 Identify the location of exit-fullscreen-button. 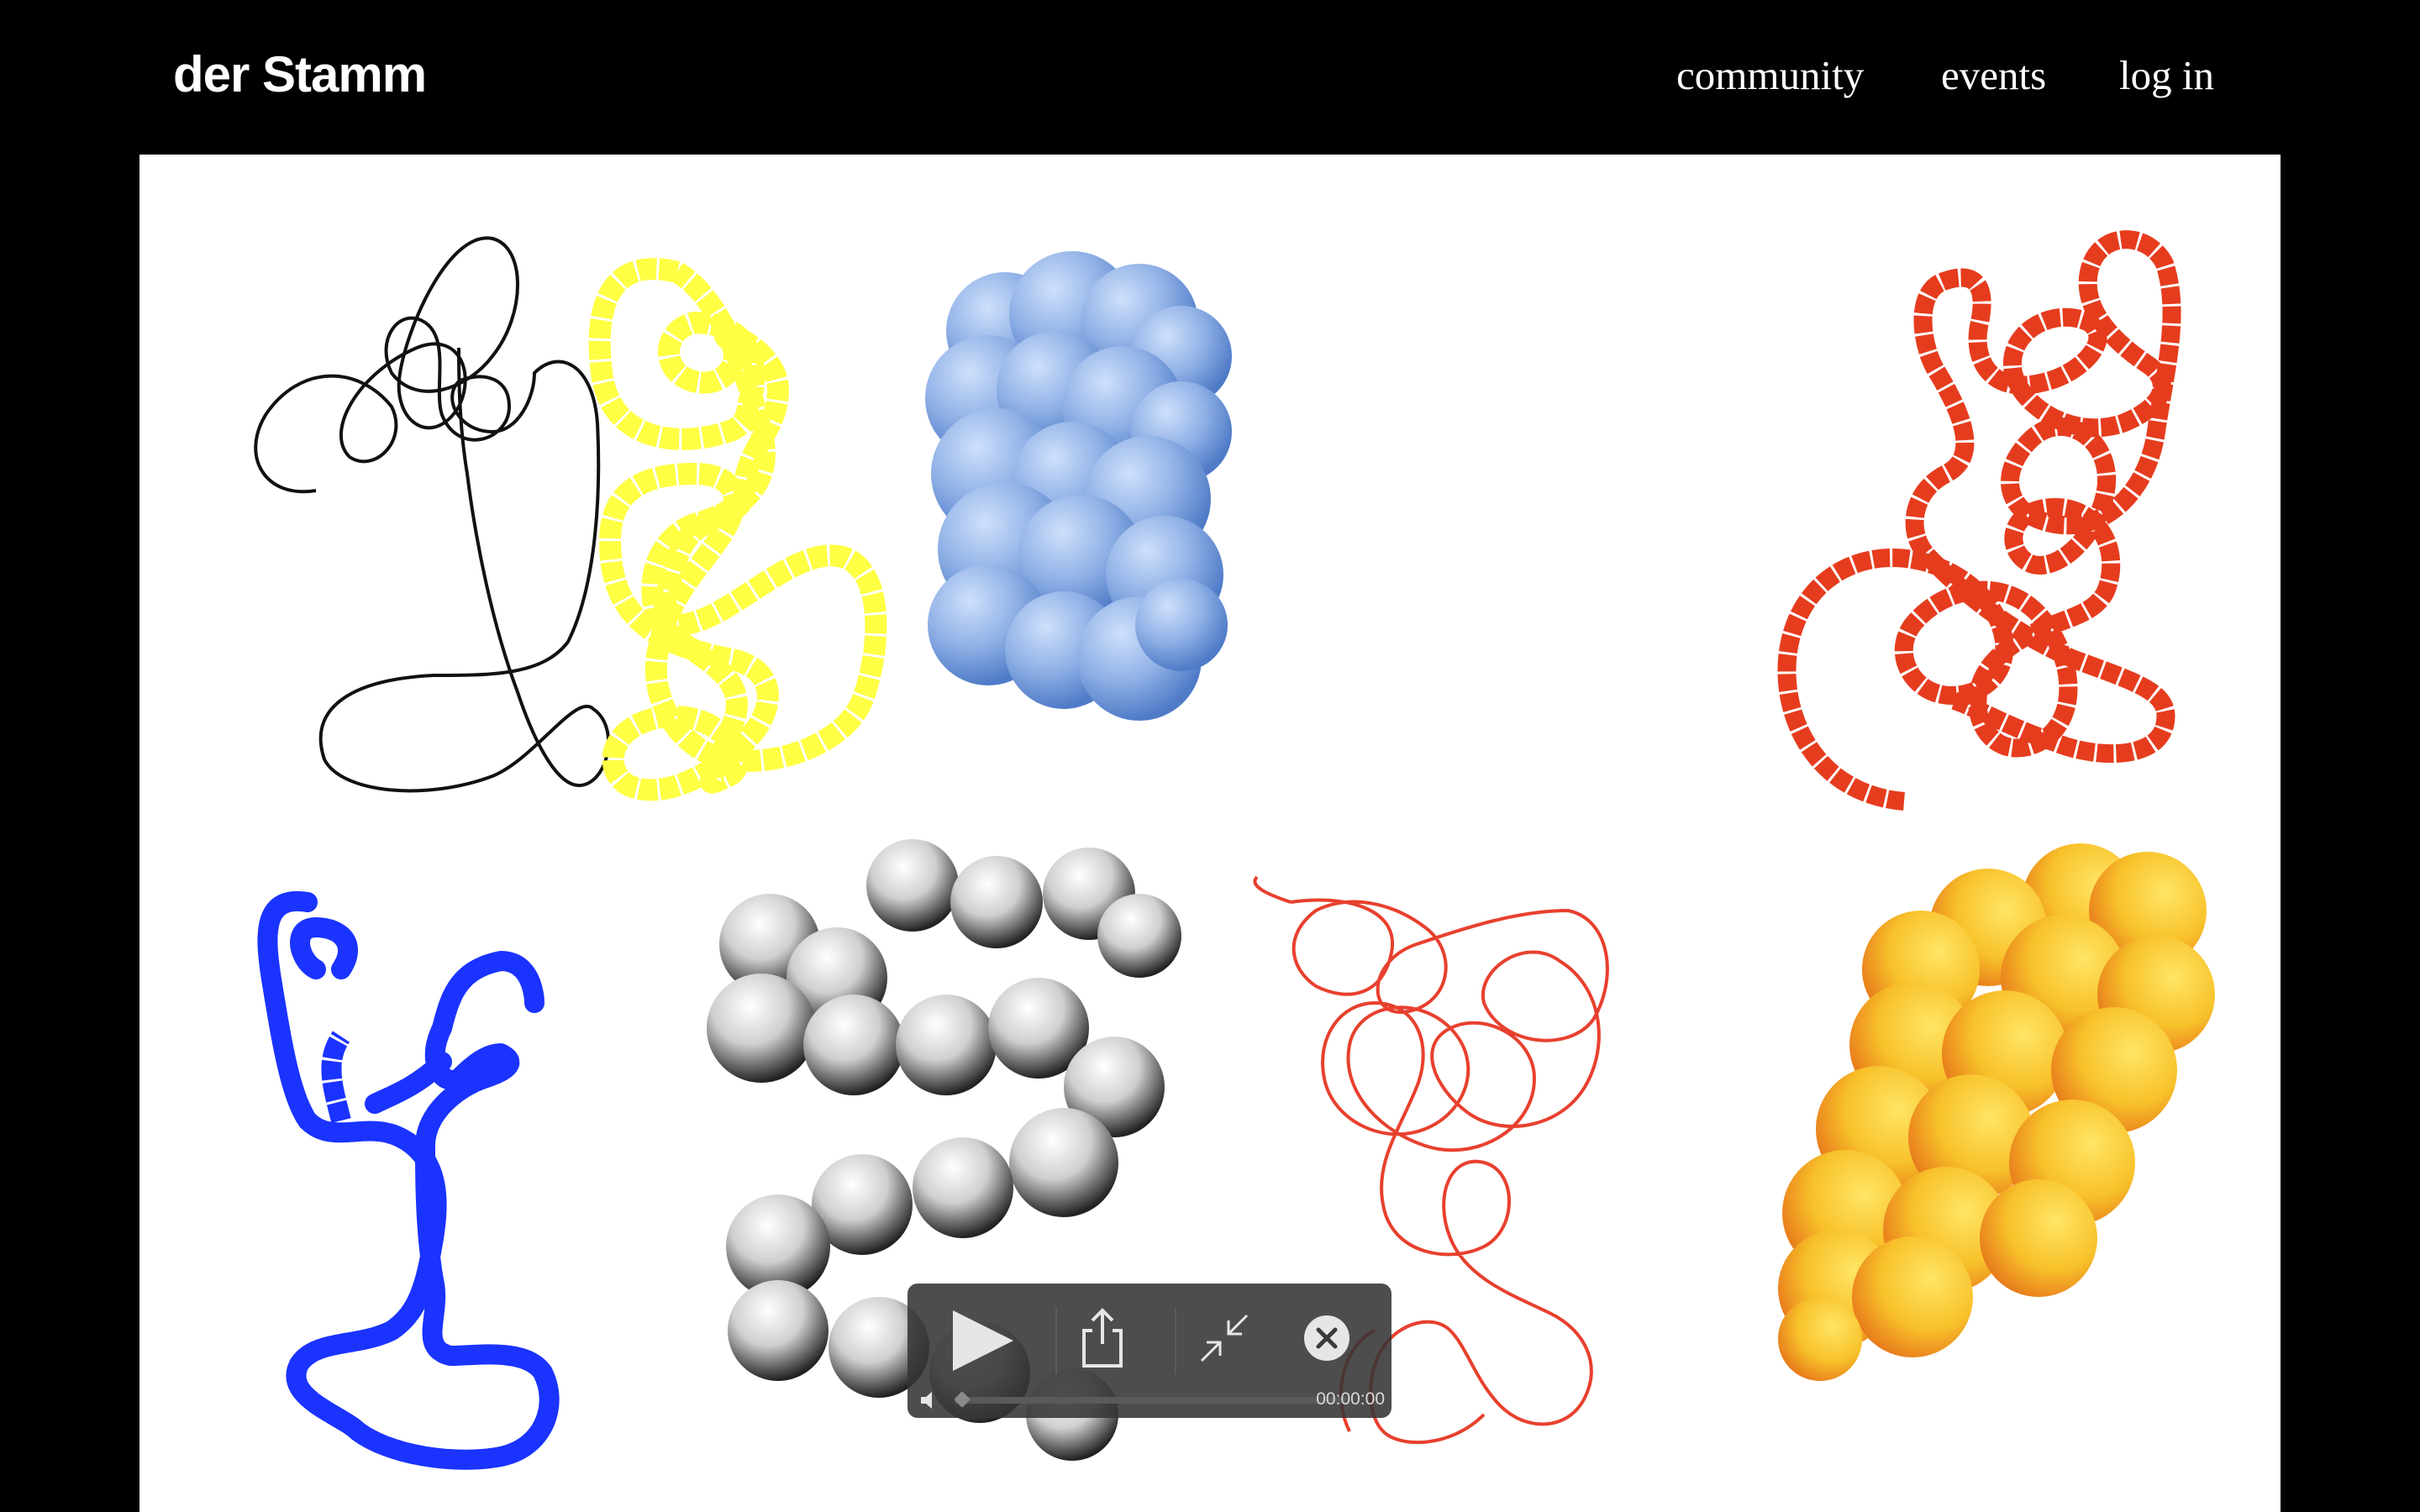
(1224, 1338).